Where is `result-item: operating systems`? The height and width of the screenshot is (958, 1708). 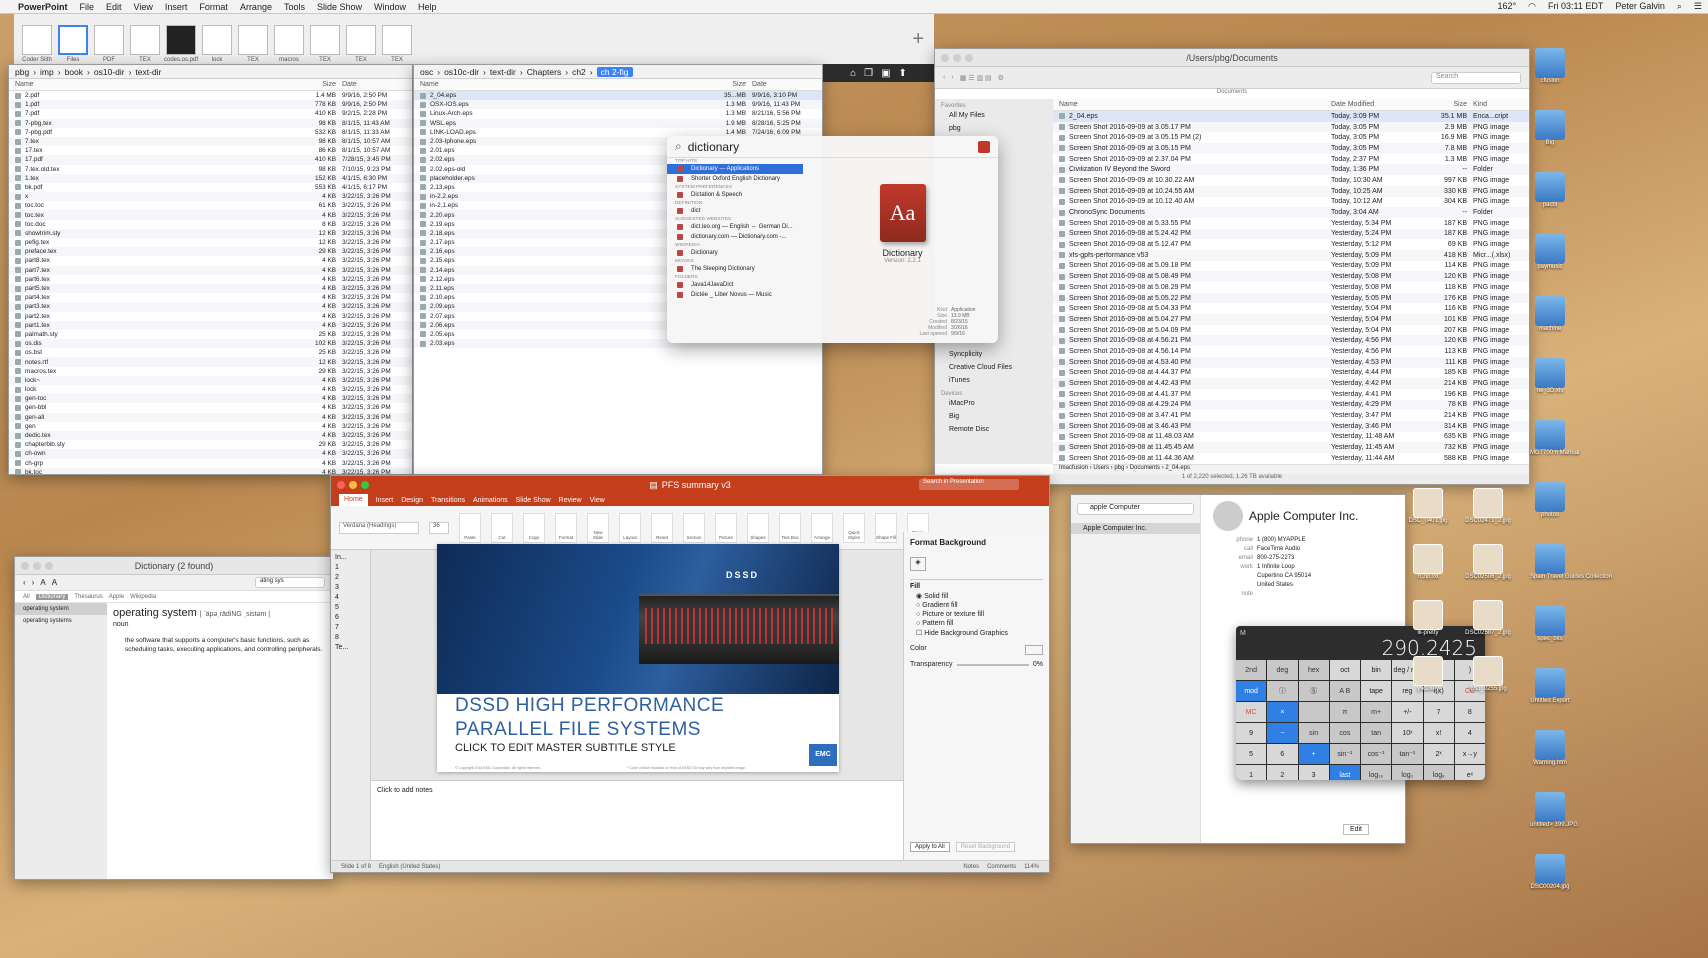
result-item: operating systems is located at coordinates (61, 621).